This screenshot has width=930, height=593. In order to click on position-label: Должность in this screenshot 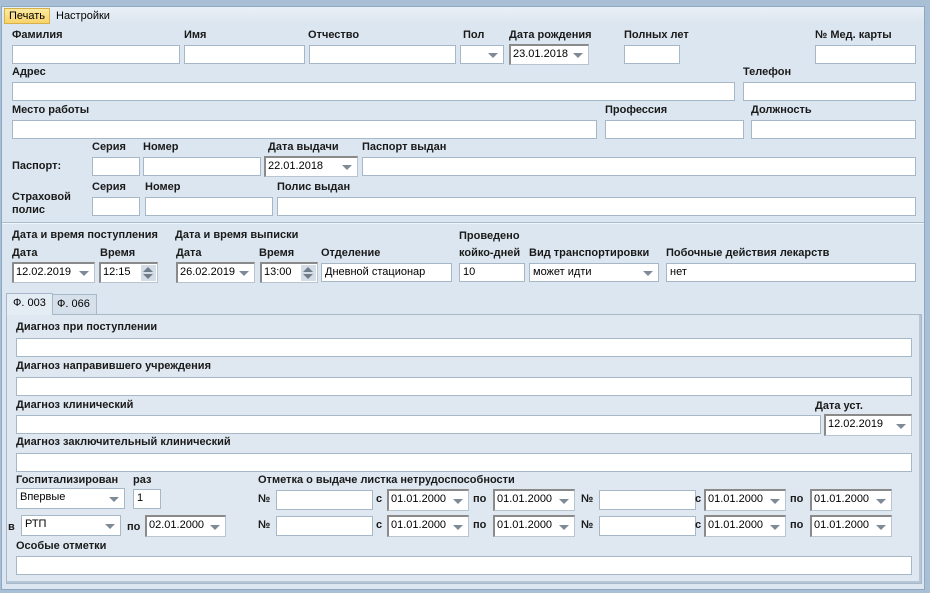, I will do `click(781, 110)`.